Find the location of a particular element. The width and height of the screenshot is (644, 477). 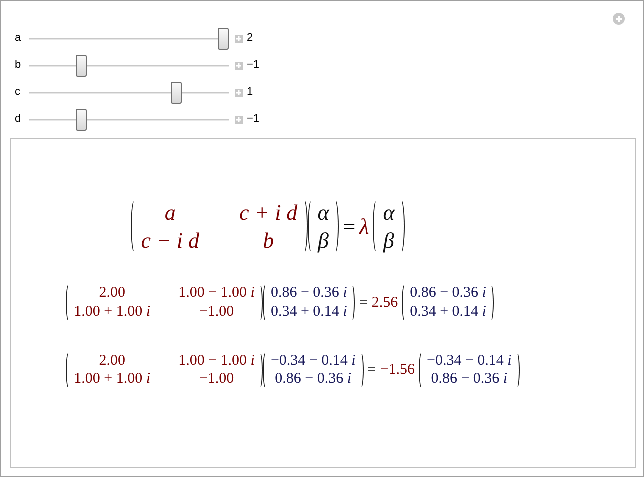

slider-label: d is located at coordinates (18, 120).